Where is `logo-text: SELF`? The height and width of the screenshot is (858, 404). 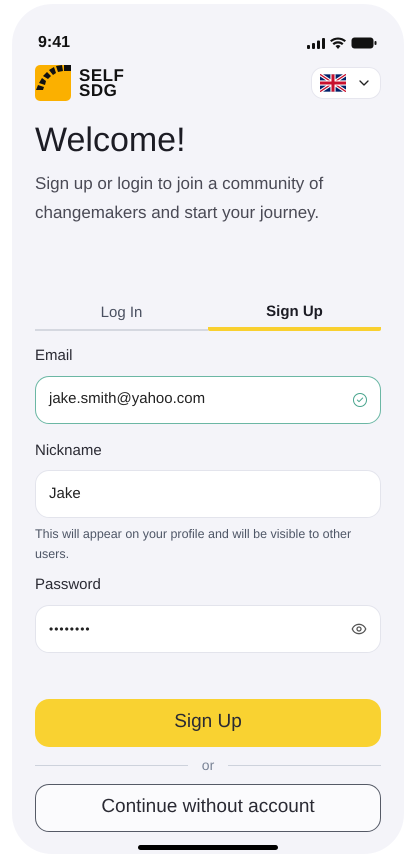
logo-text: SELF is located at coordinates (101, 75).